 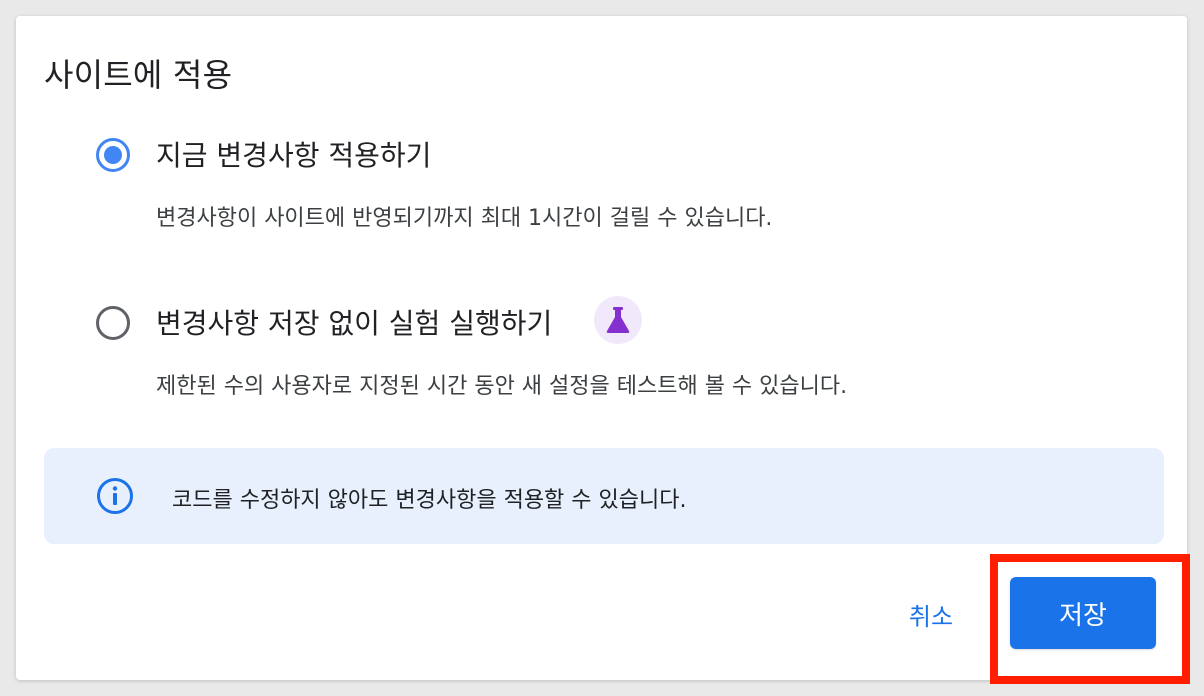 I want to click on radio-selected-dot, so click(x=113, y=155).